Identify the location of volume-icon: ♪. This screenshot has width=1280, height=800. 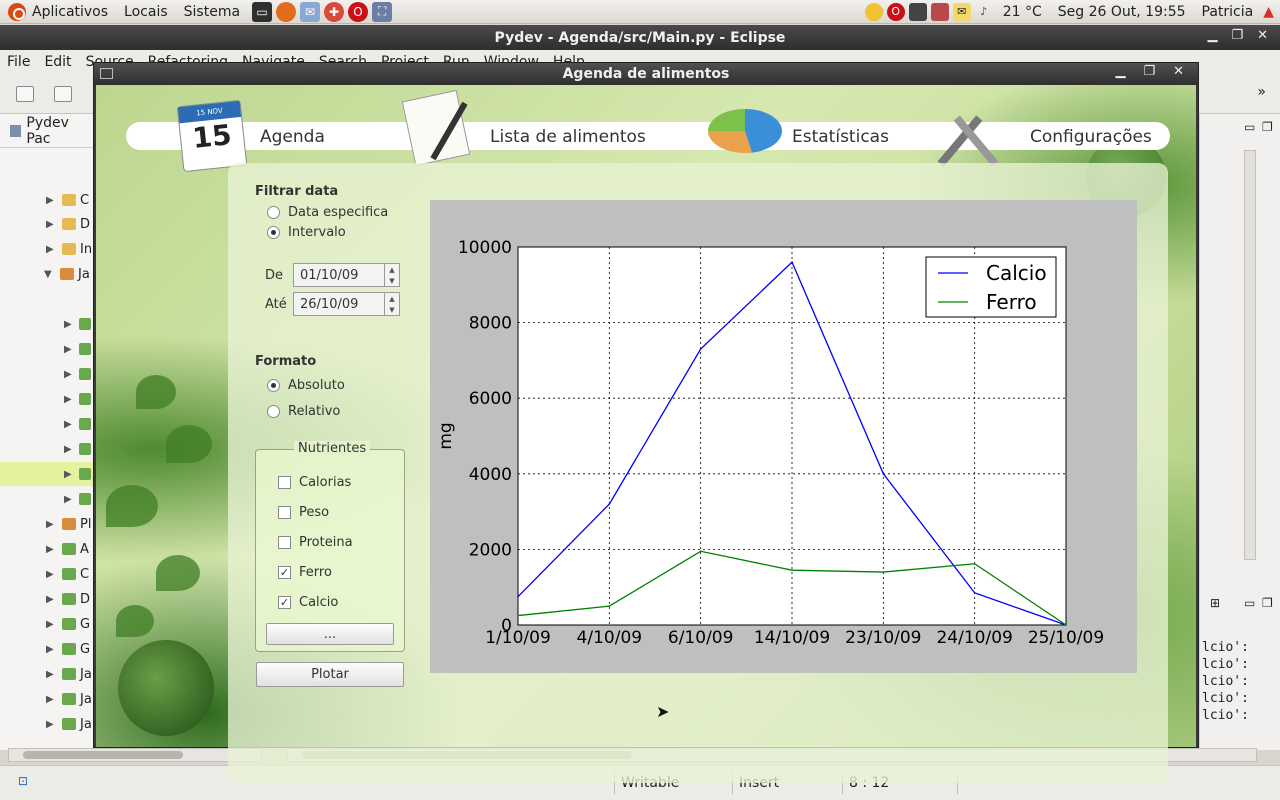
(984, 12).